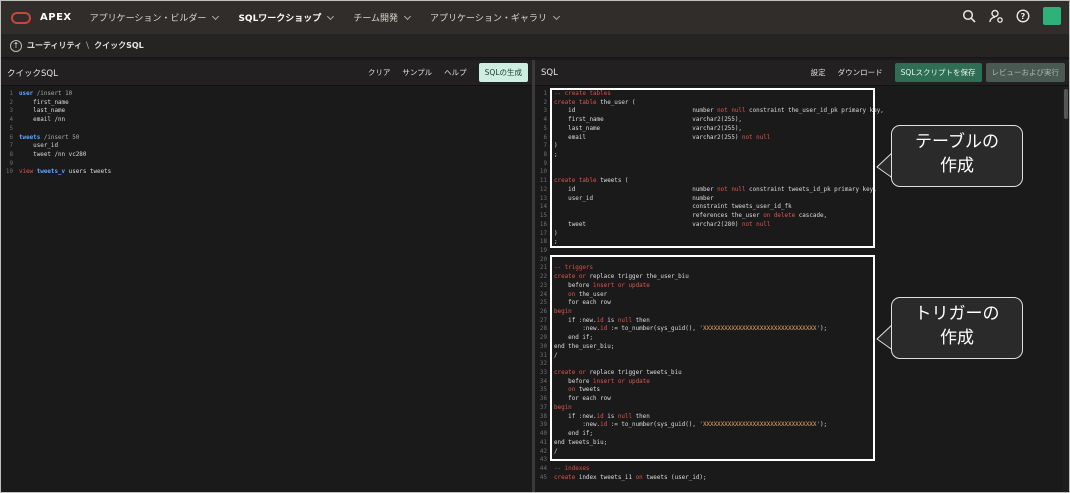  What do you see at coordinates (543, 381) in the screenshot?
I see `line-number: 34` at bounding box center [543, 381].